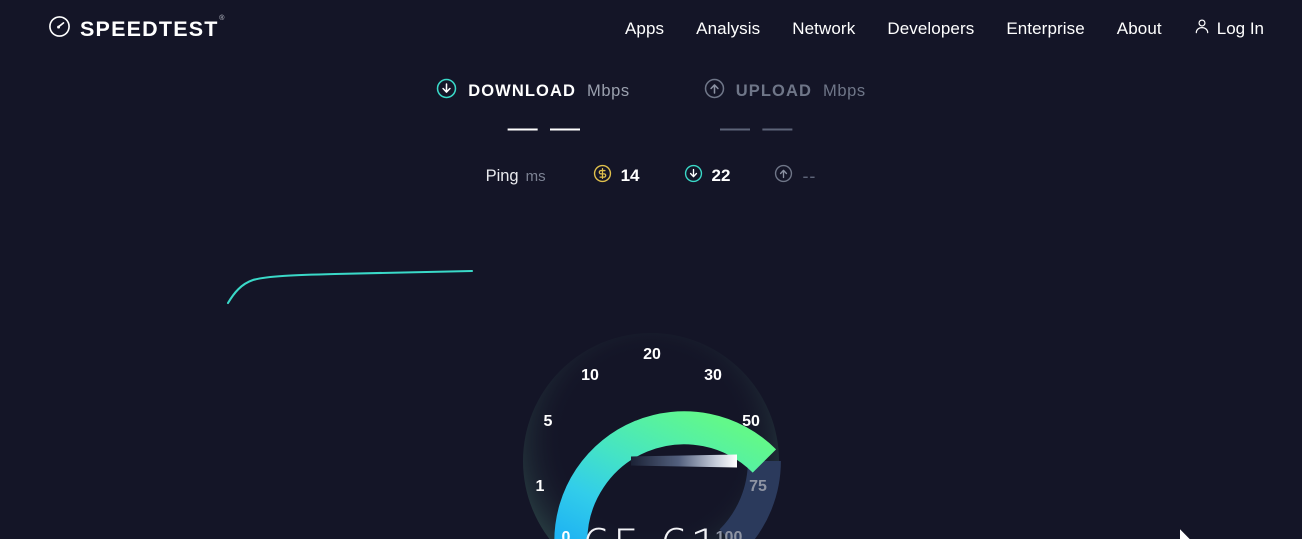 The width and height of the screenshot is (1302, 539). Describe the element at coordinates (535, 176) in the screenshot. I see `ping-unit: ms` at that location.